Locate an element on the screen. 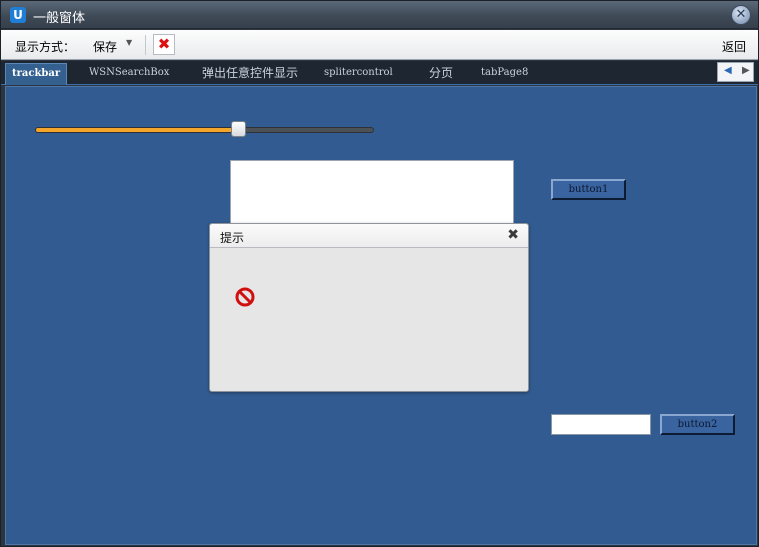 The width and height of the screenshot is (759, 547). arrow-left-icon: ◀ is located at coordinates (728, 70).